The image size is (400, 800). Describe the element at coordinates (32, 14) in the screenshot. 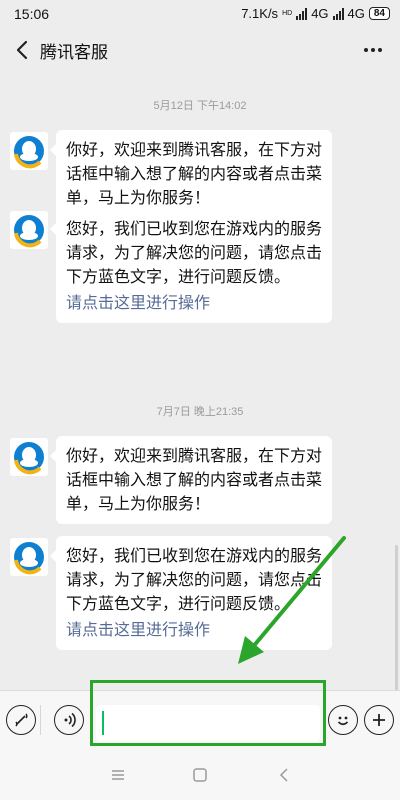

I see `status-time: 15:06` at that location.